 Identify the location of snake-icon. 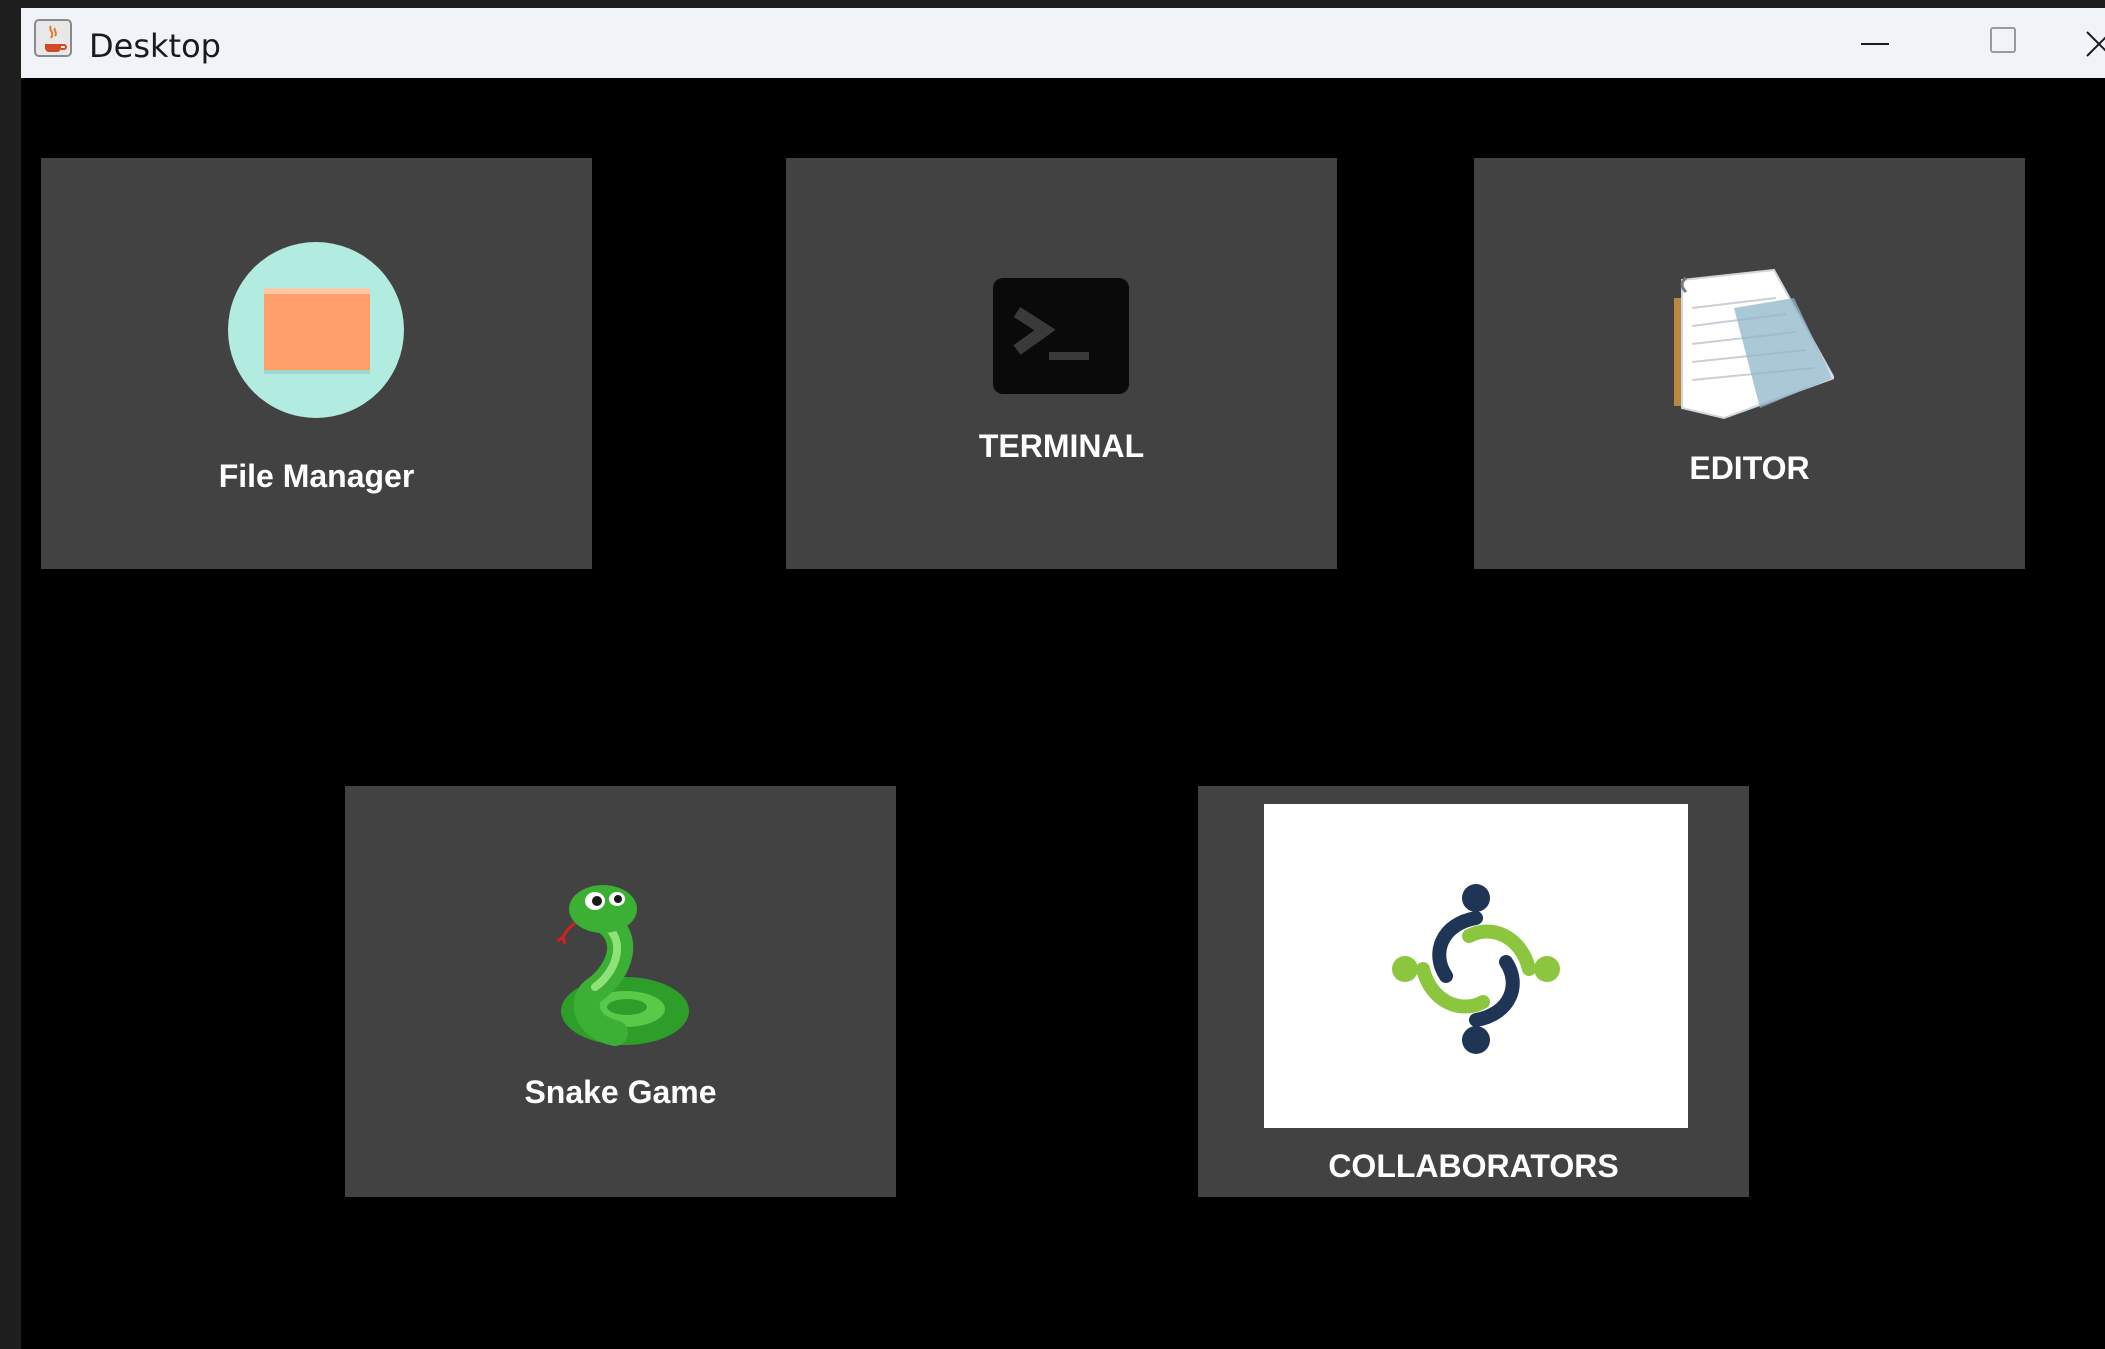
(622, 965).